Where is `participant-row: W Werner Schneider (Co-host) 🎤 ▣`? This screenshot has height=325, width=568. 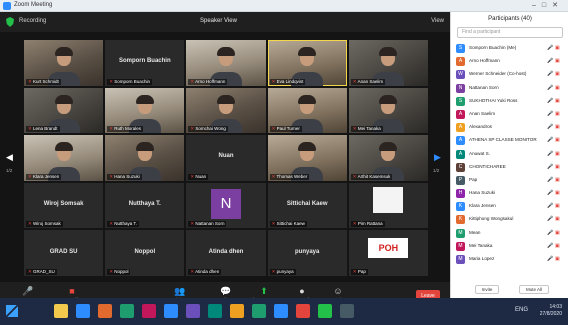 participant-row: W Werner Schneider (Co-host) 🎤 ▣ is located at coordinates (509, 74).